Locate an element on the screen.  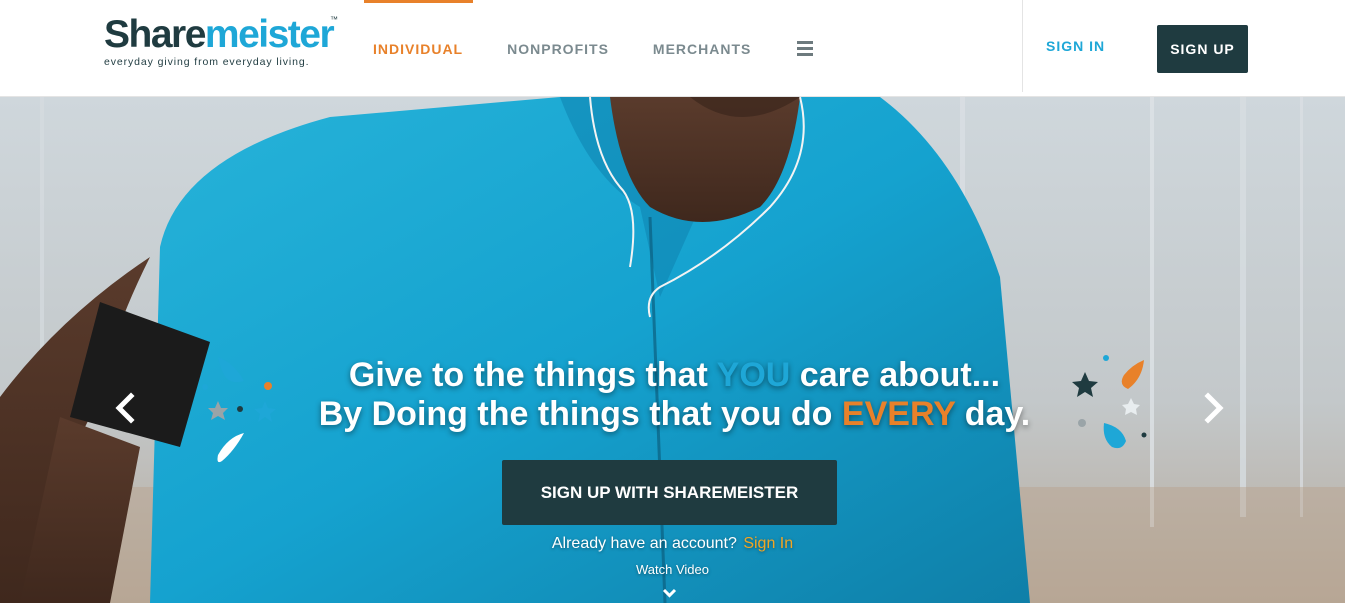
sign-up-button: SIGN UP is located at coordinates (1202, 49).